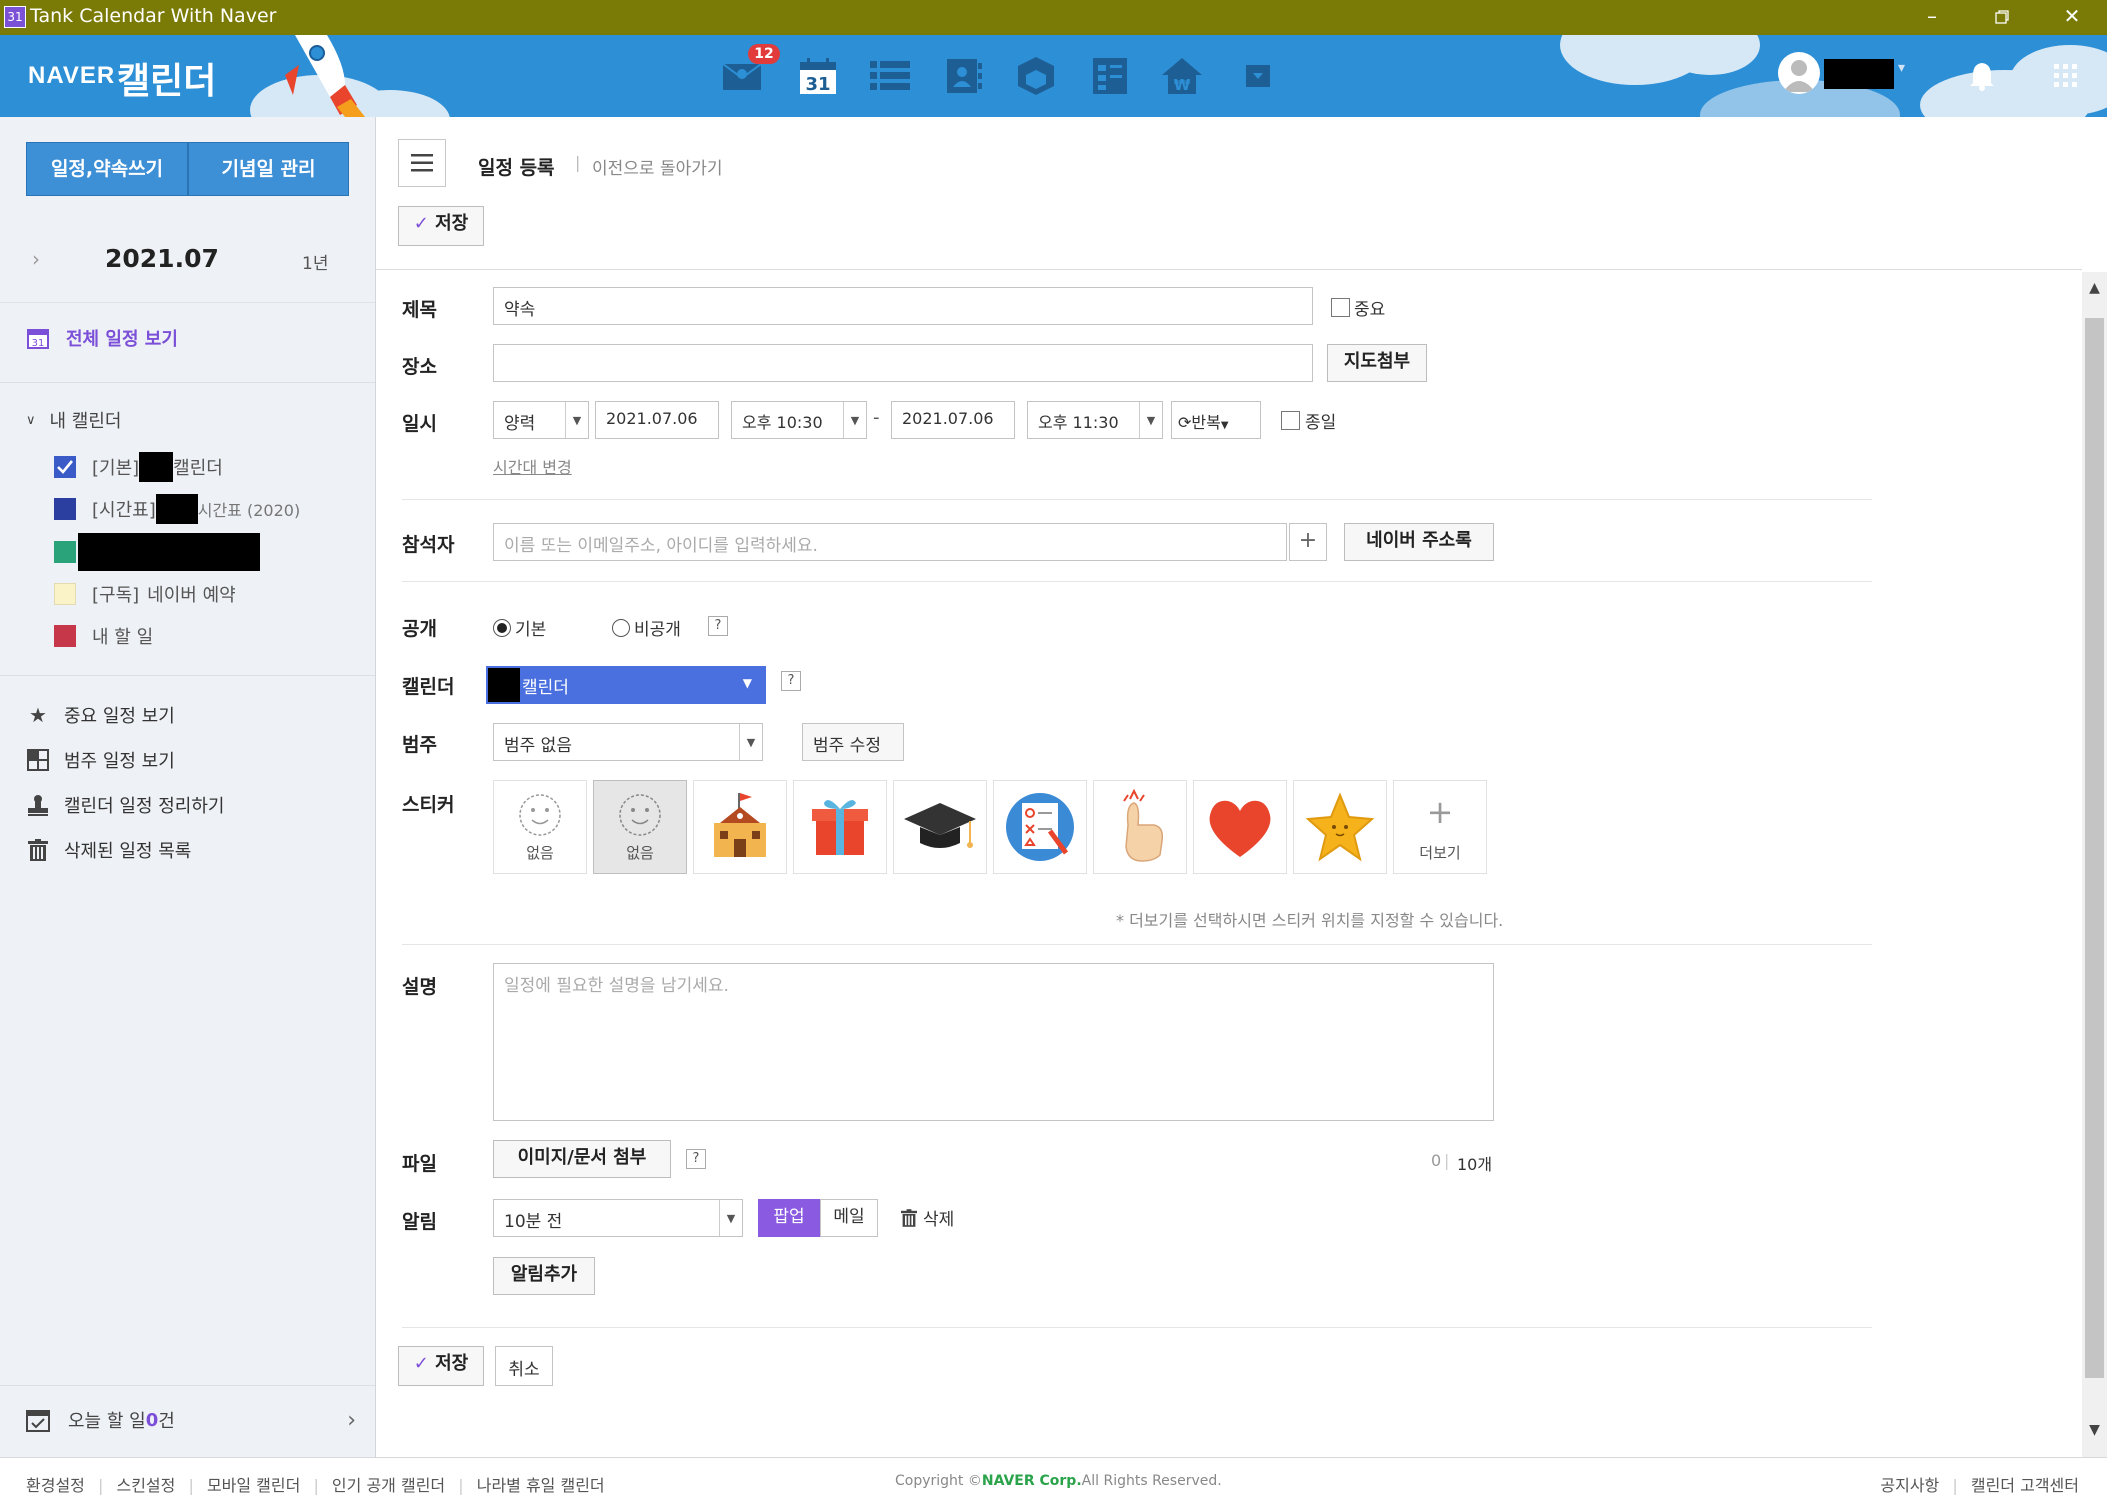 Image resolution: width=2107 pixels, height=1505 pixels. Describe the element at coordinates (31, 420) in the screenshot. I see `chevron-down-icon: ∨` at that location.